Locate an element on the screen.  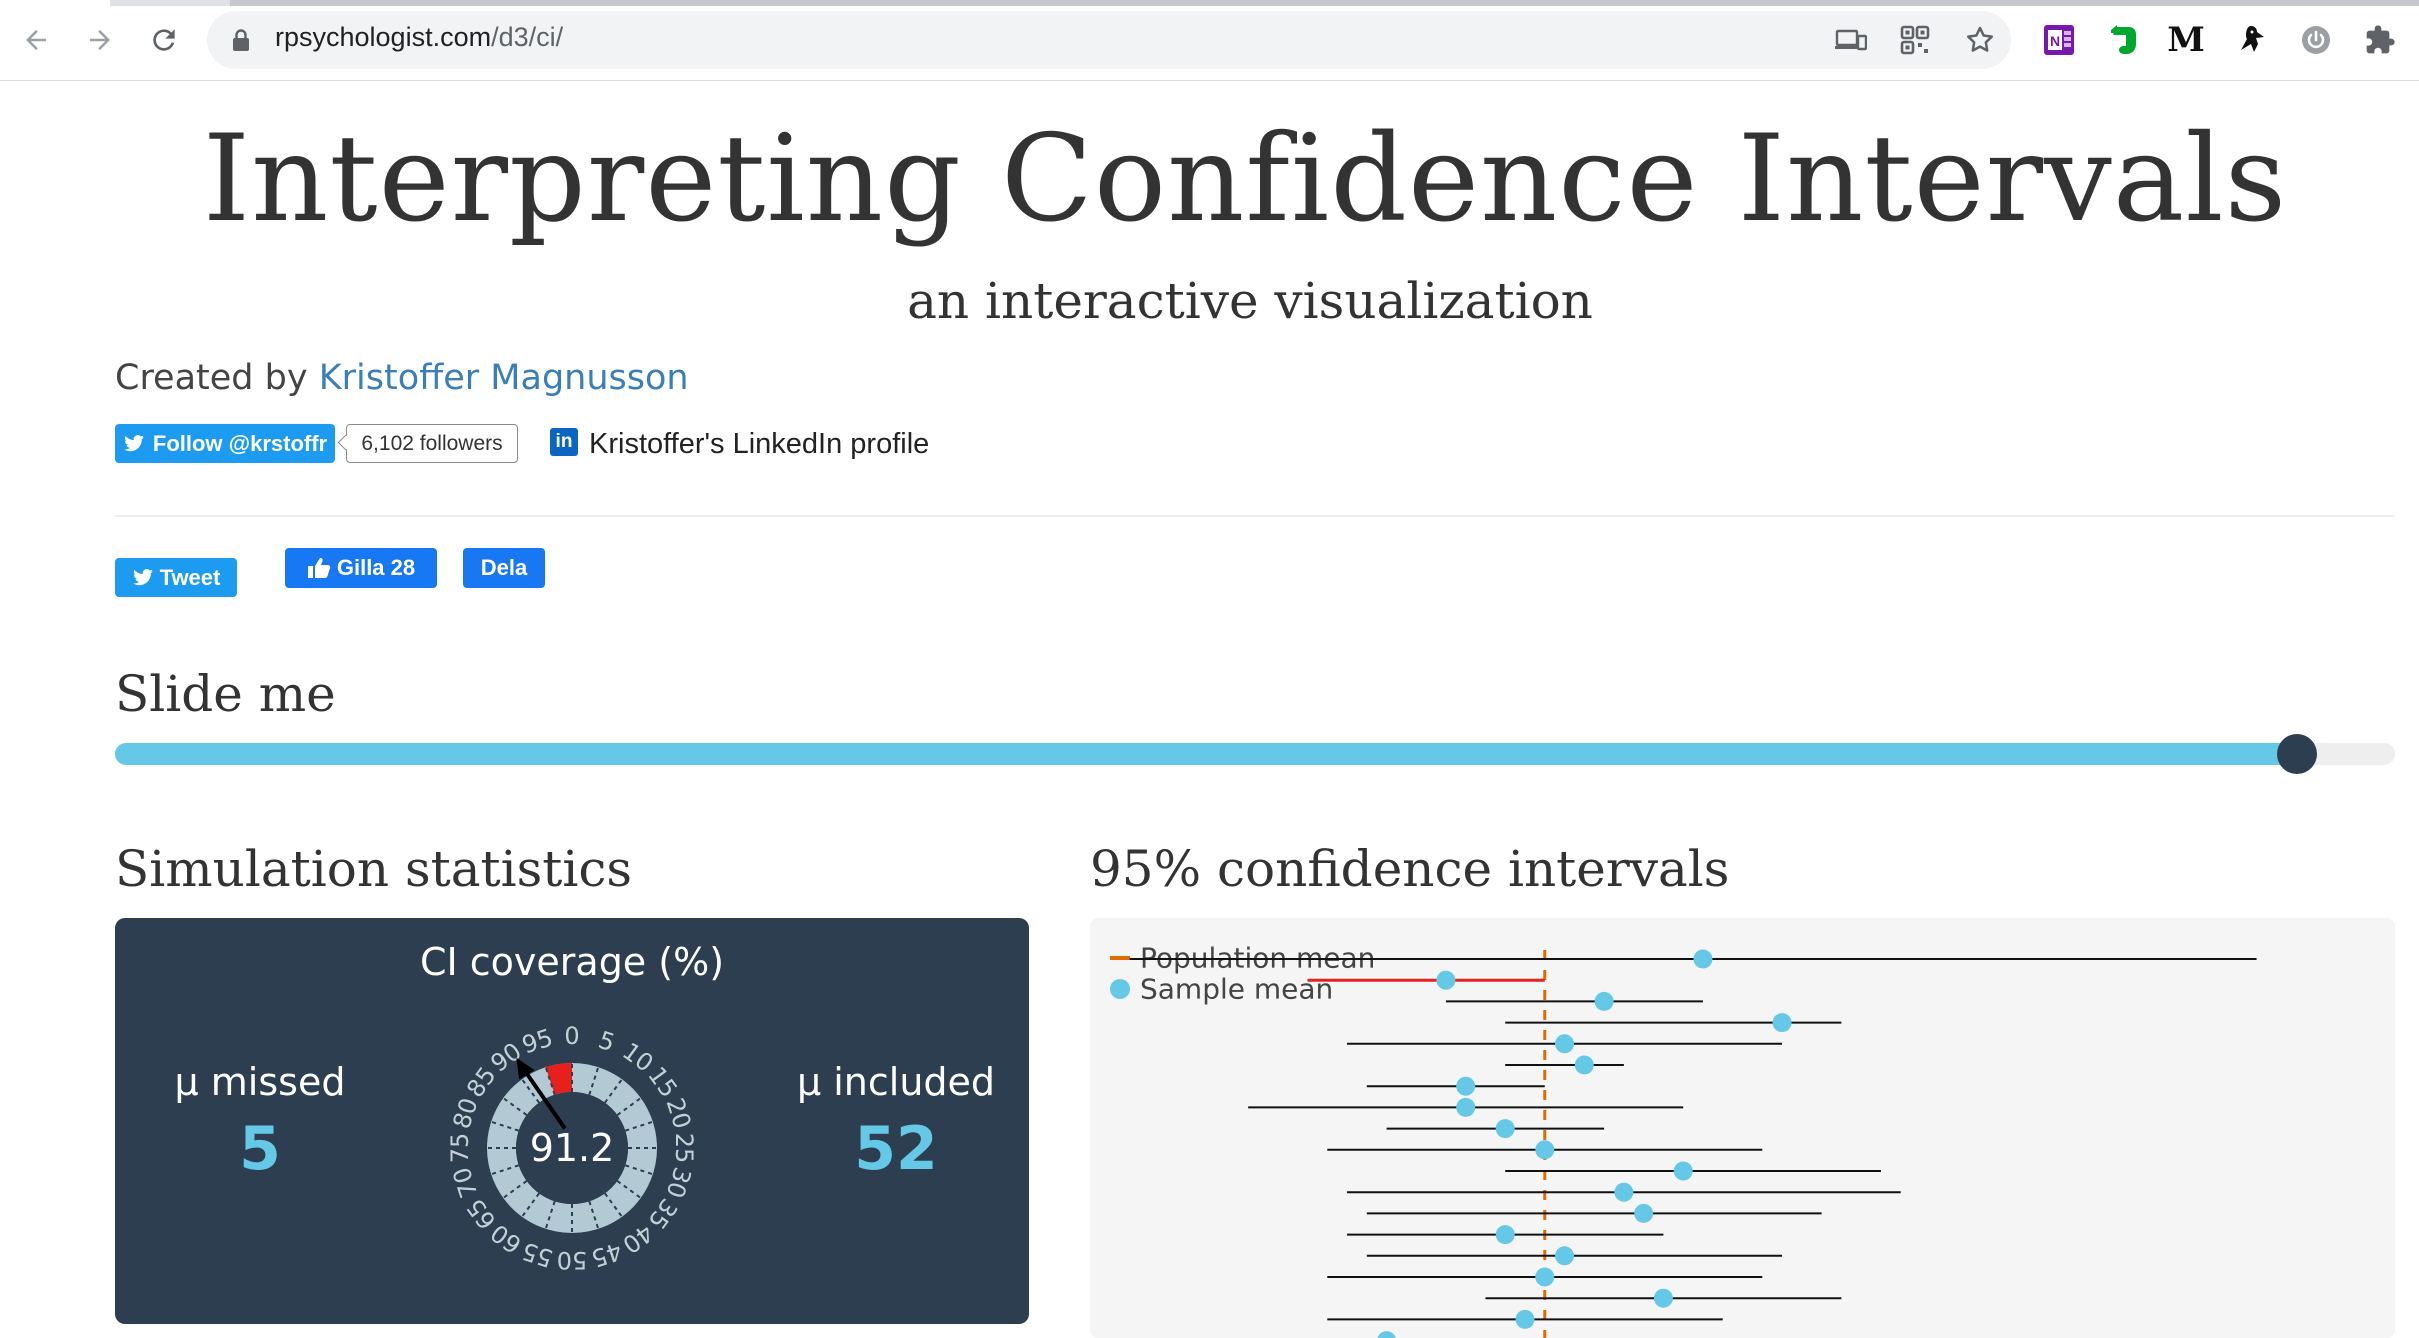
bird-icon is located at coordinates (2252, 40).